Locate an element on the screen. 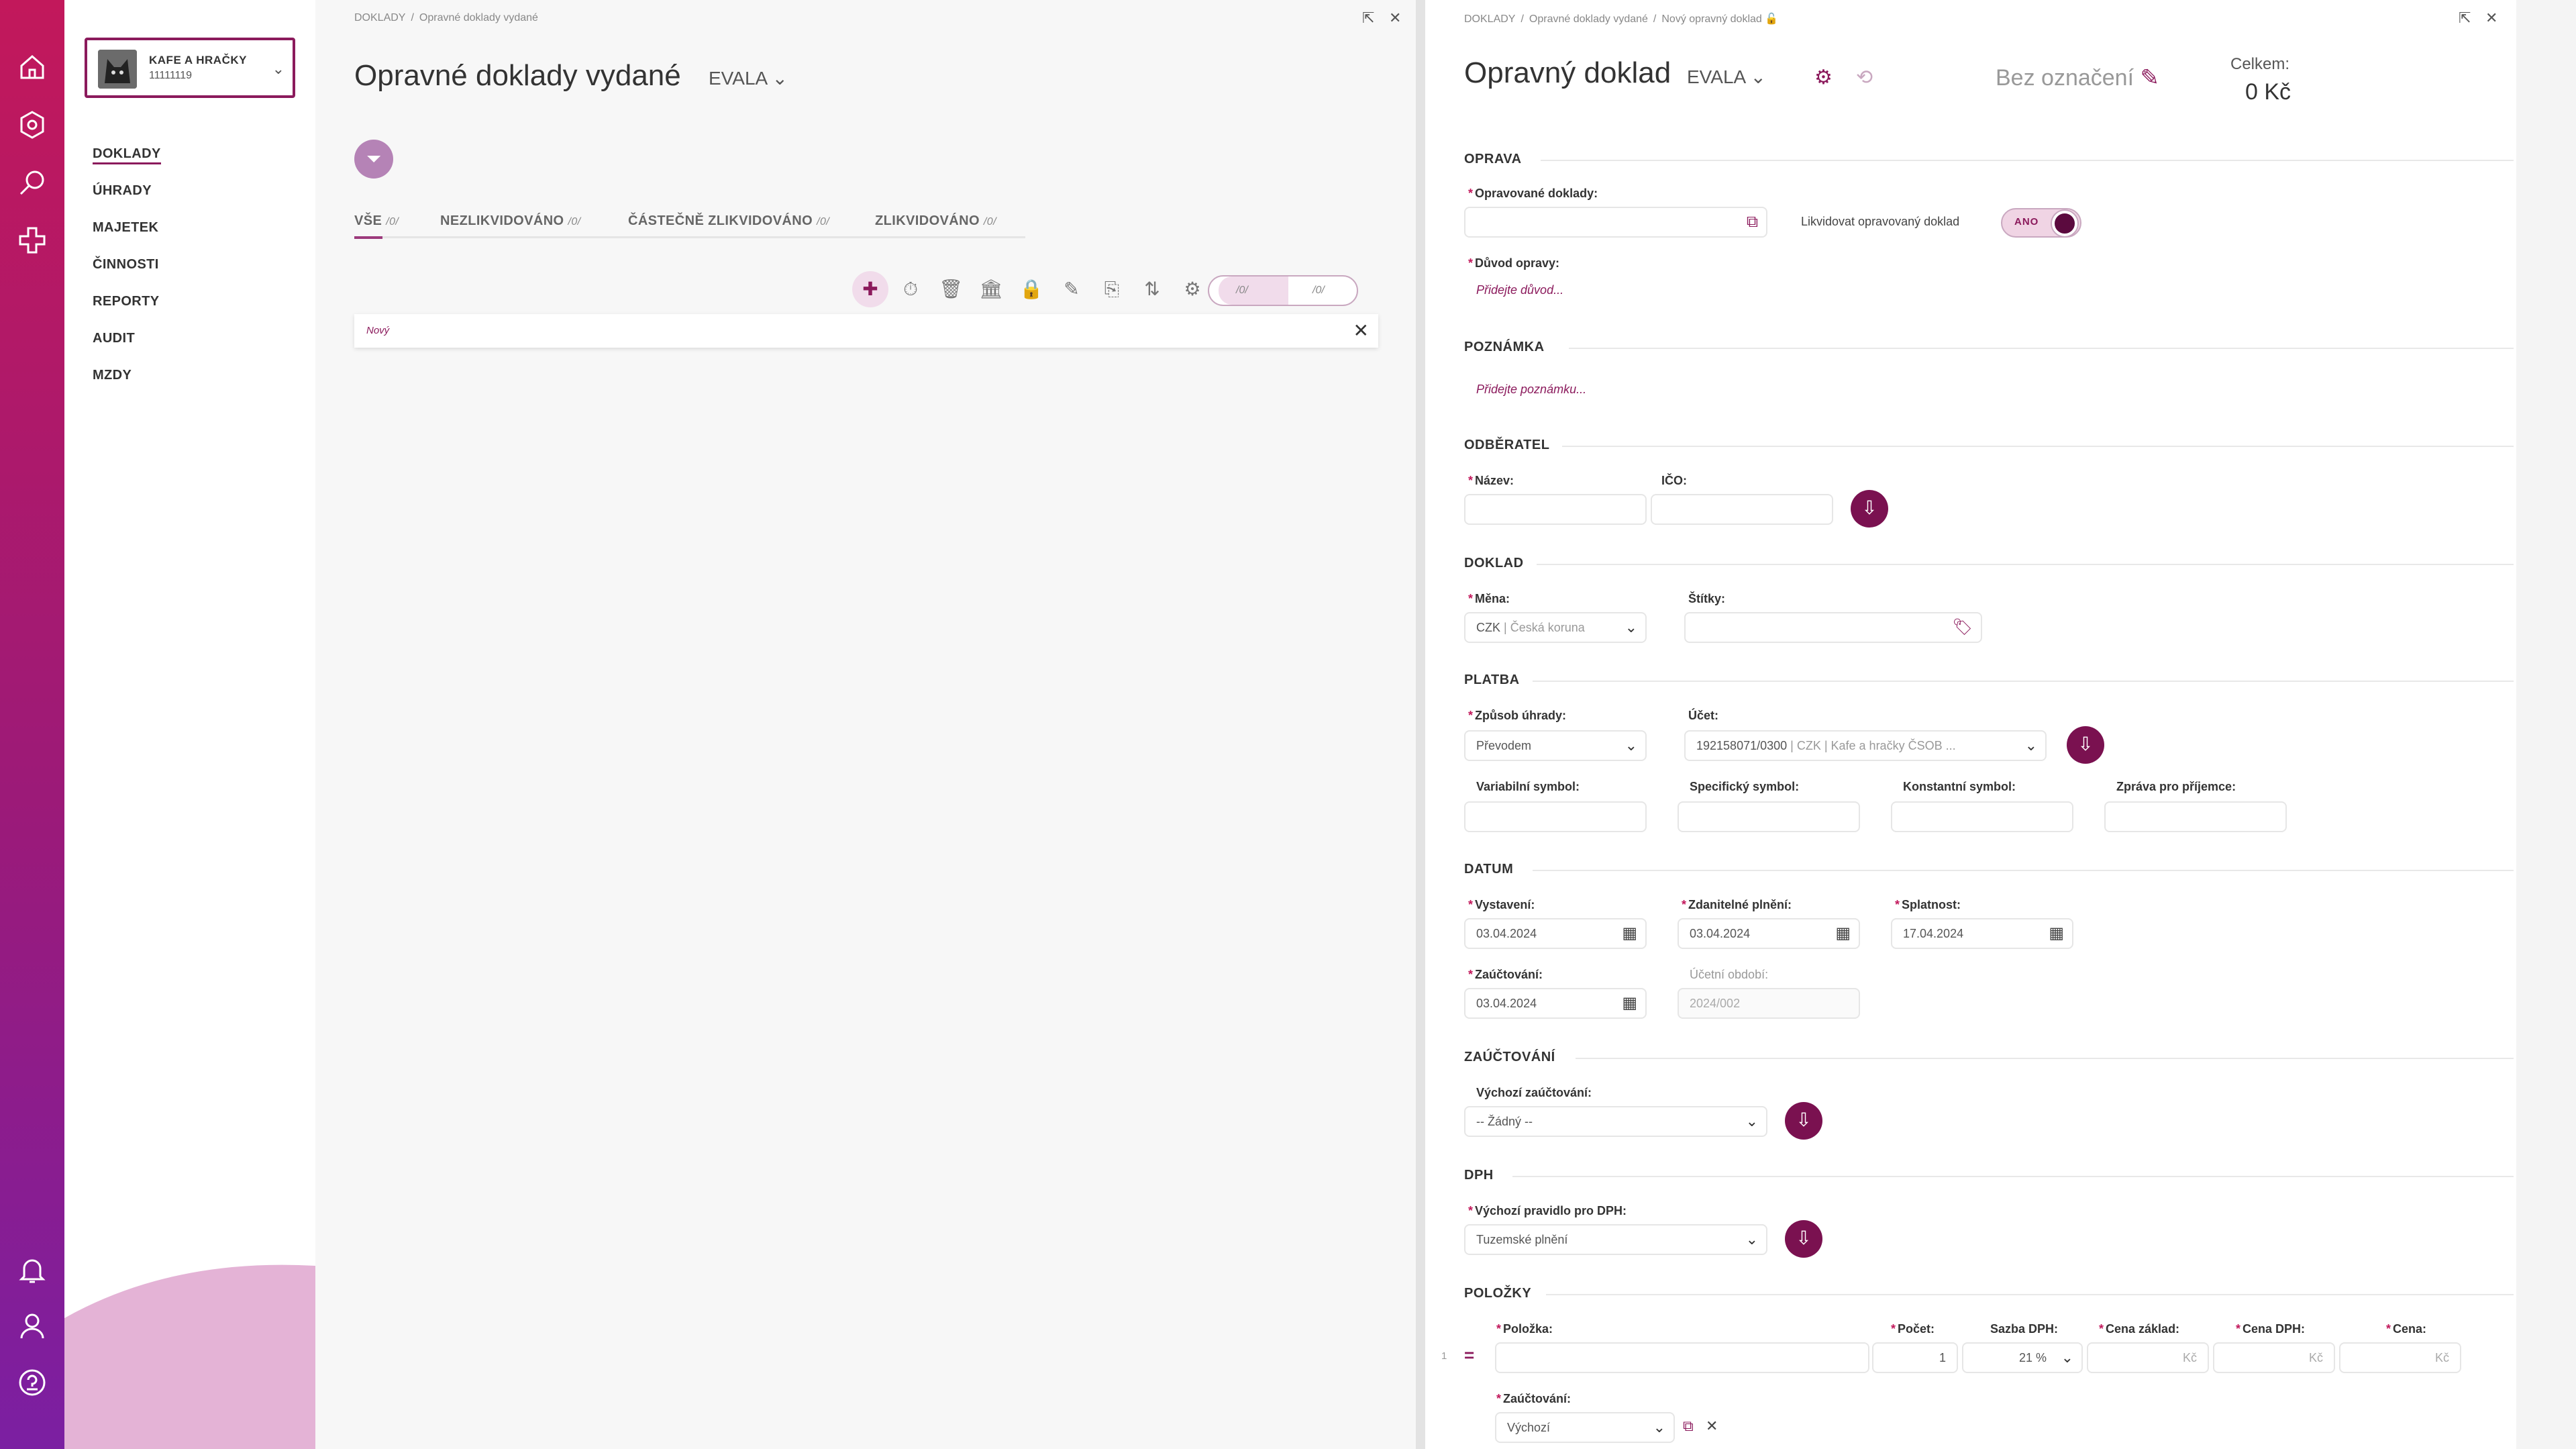  sazba-dph-select: 21 % ⌄ is located at coordinates (2022, 1357).